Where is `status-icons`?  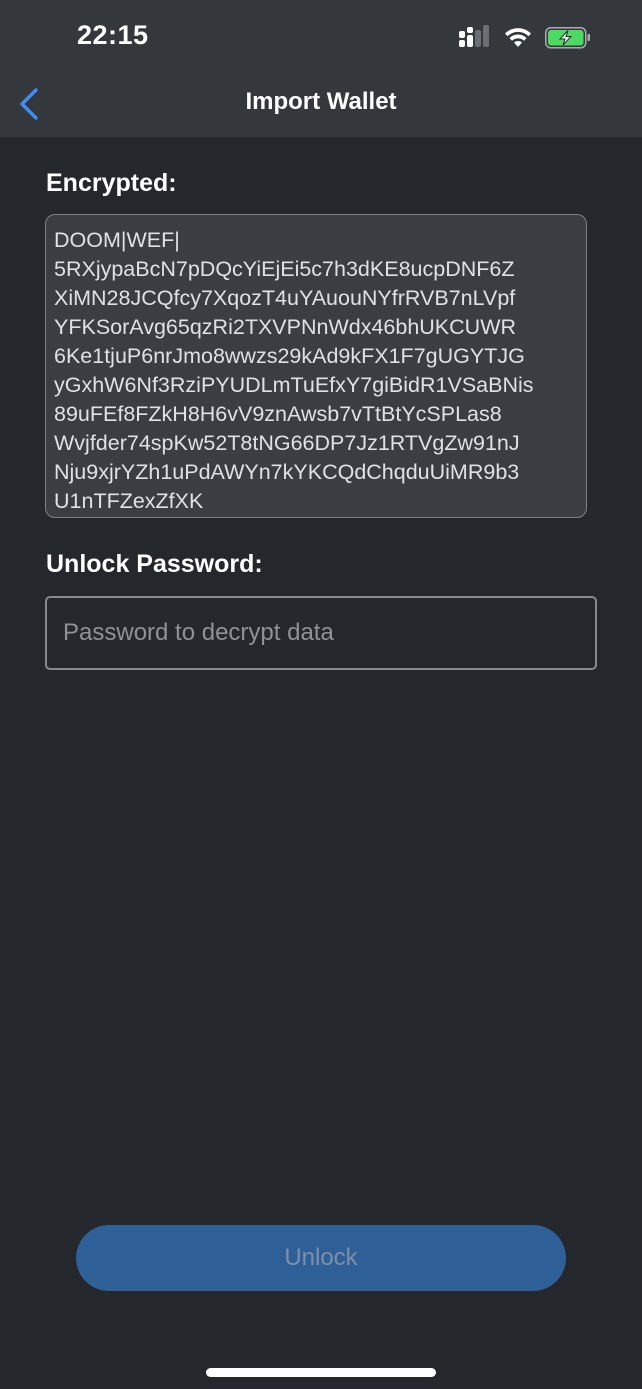
status-icons is located at coordinates (524, 37).